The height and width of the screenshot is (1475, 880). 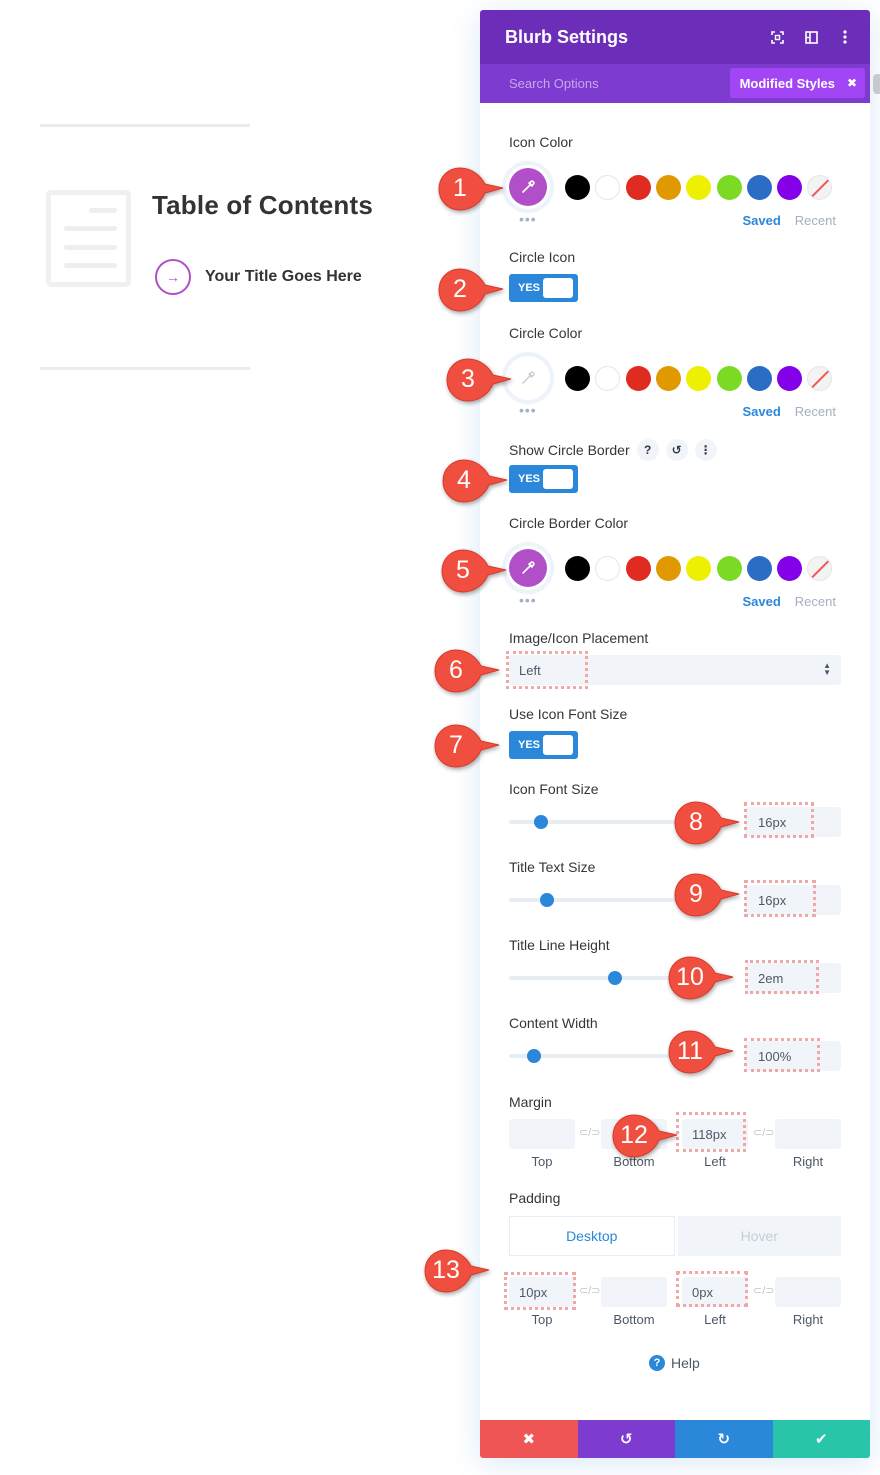 What do you see at coordinates (473, 570) in the screenshot?
I see `annotation-marker: 5` at bounding box center [473, 570].